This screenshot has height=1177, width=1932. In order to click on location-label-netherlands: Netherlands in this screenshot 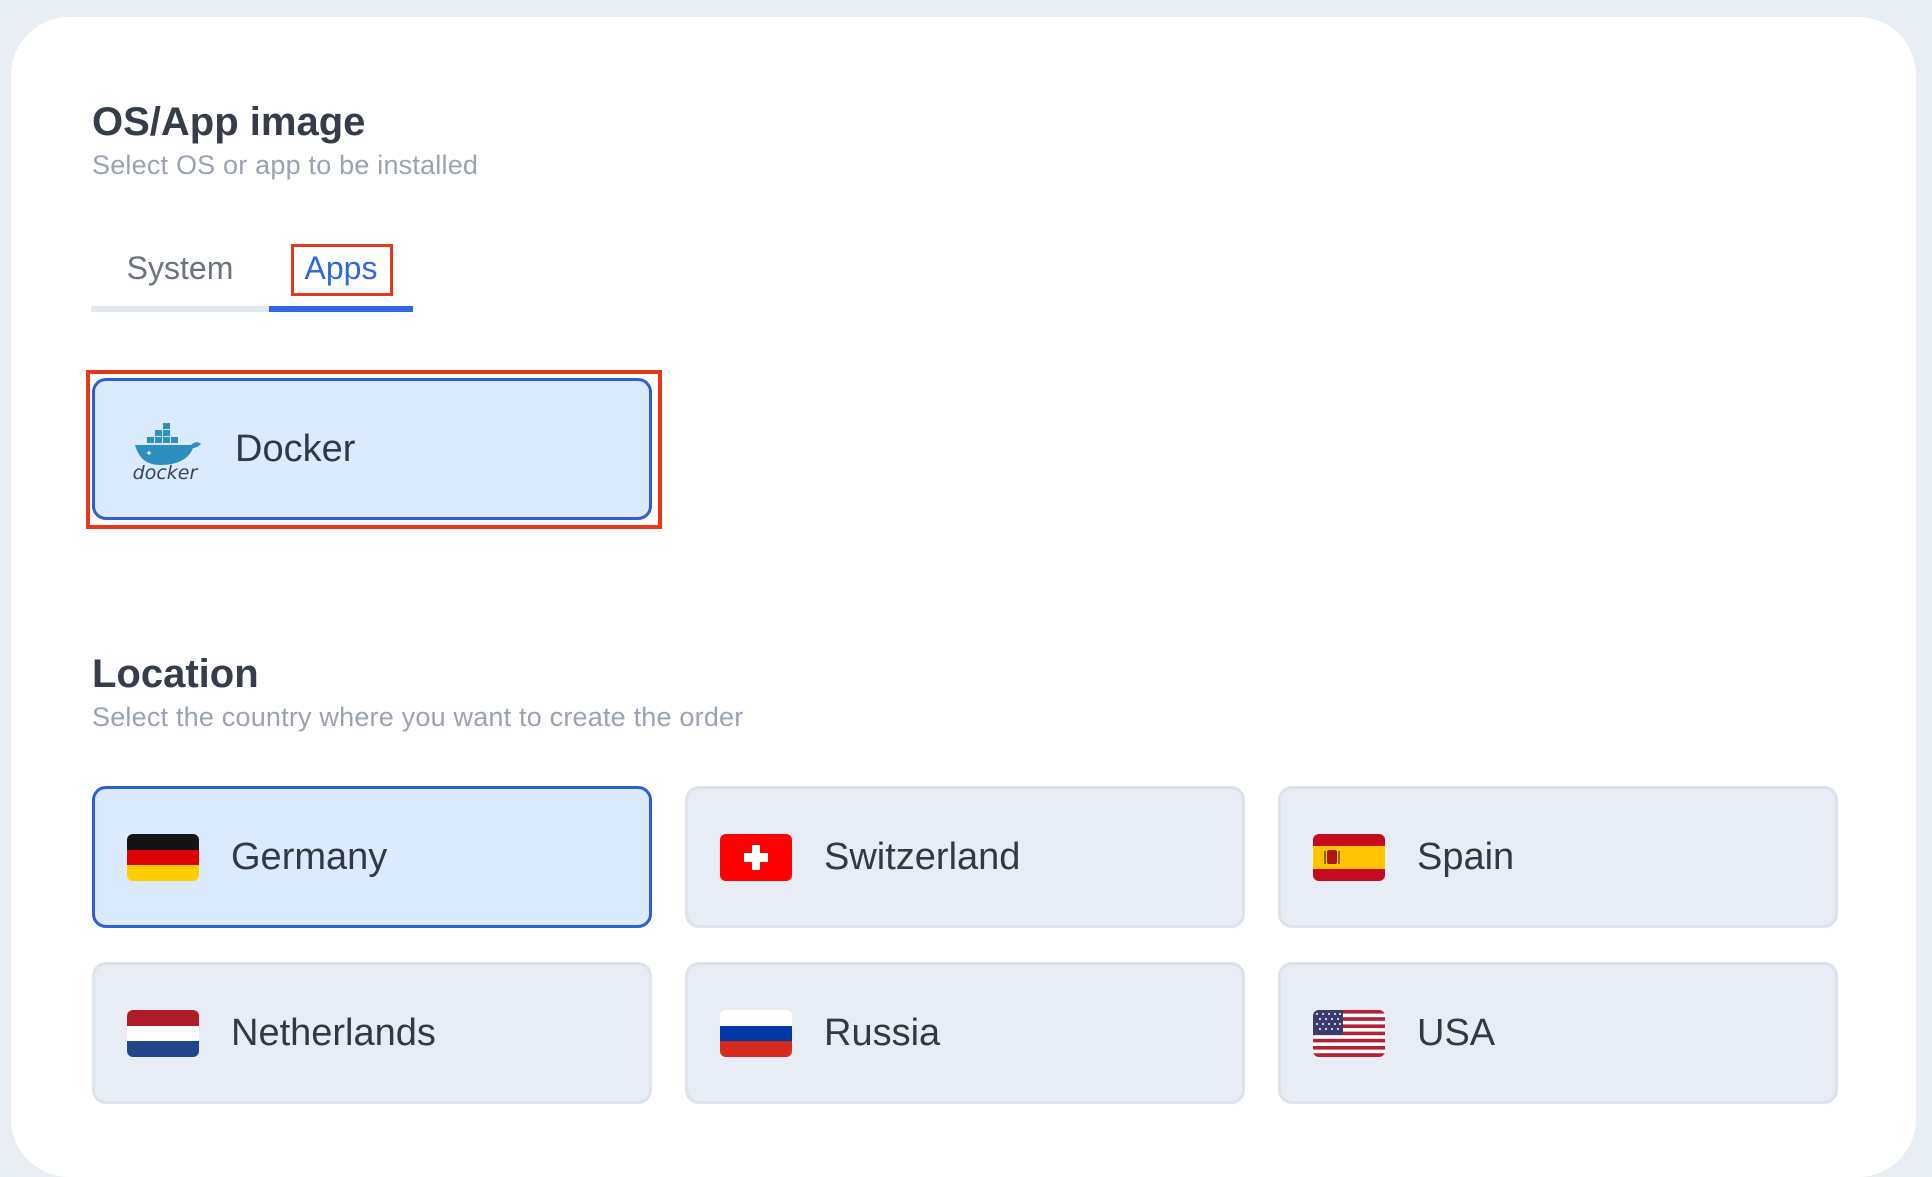, I will do `click(333, 1032)`.